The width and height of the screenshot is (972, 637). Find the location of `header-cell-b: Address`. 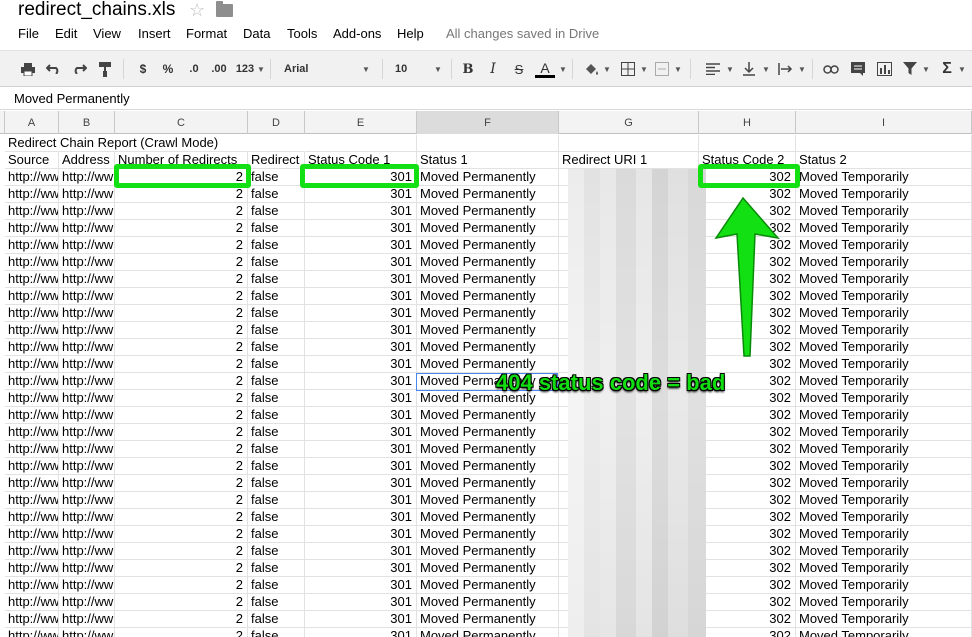

header-cell-b: Address is located at coordinates (87, 160).